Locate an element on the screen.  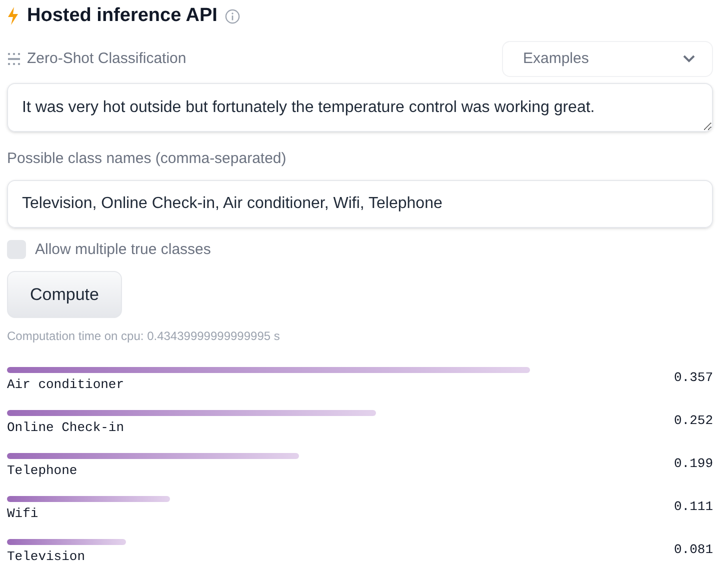
computation-time: Computation time on cpu: 0.43439999999999995 s is located at coordinates (144, 336).